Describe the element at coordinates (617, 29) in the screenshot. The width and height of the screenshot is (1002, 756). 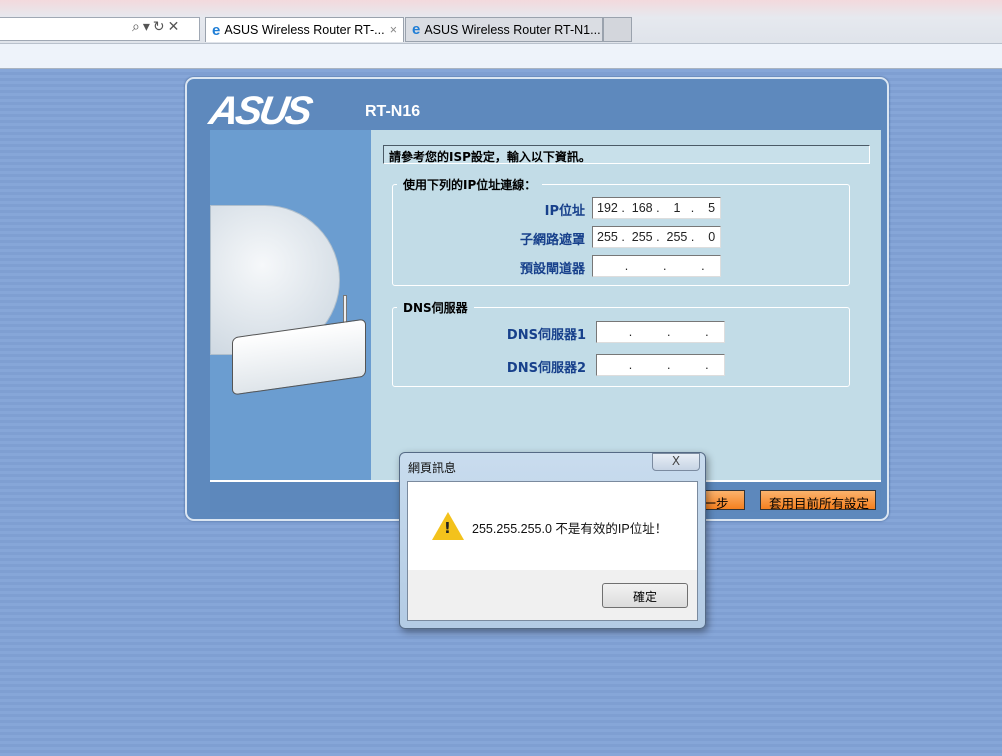
I see `new-tab-button` at that location.